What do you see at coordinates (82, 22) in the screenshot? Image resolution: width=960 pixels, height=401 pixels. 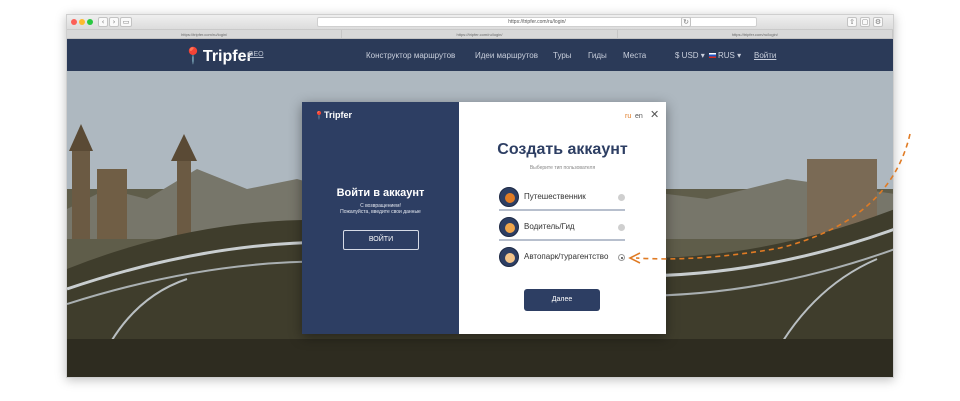 I see `minimize-window-button` at bounding box center [82, 22].